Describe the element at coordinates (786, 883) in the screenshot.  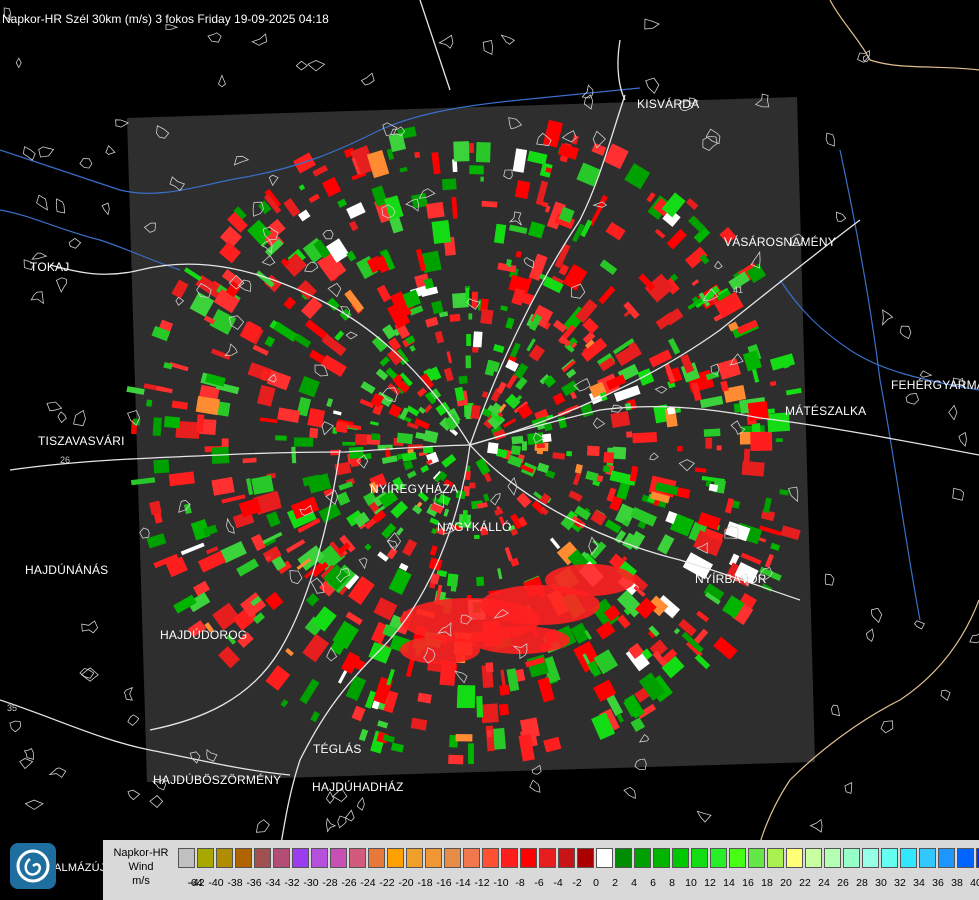
I see `legend-tick: 20` at that location.